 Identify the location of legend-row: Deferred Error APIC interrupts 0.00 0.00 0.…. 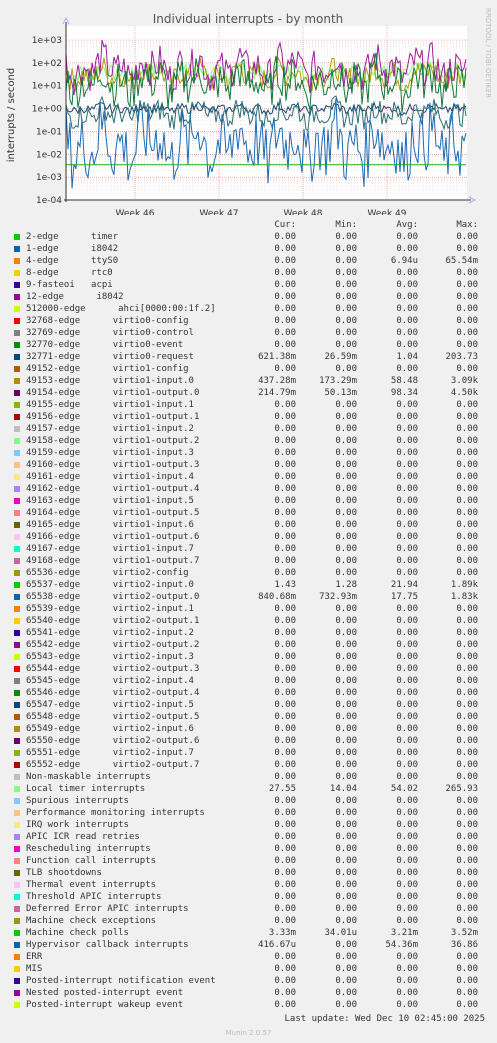
(248, 909).